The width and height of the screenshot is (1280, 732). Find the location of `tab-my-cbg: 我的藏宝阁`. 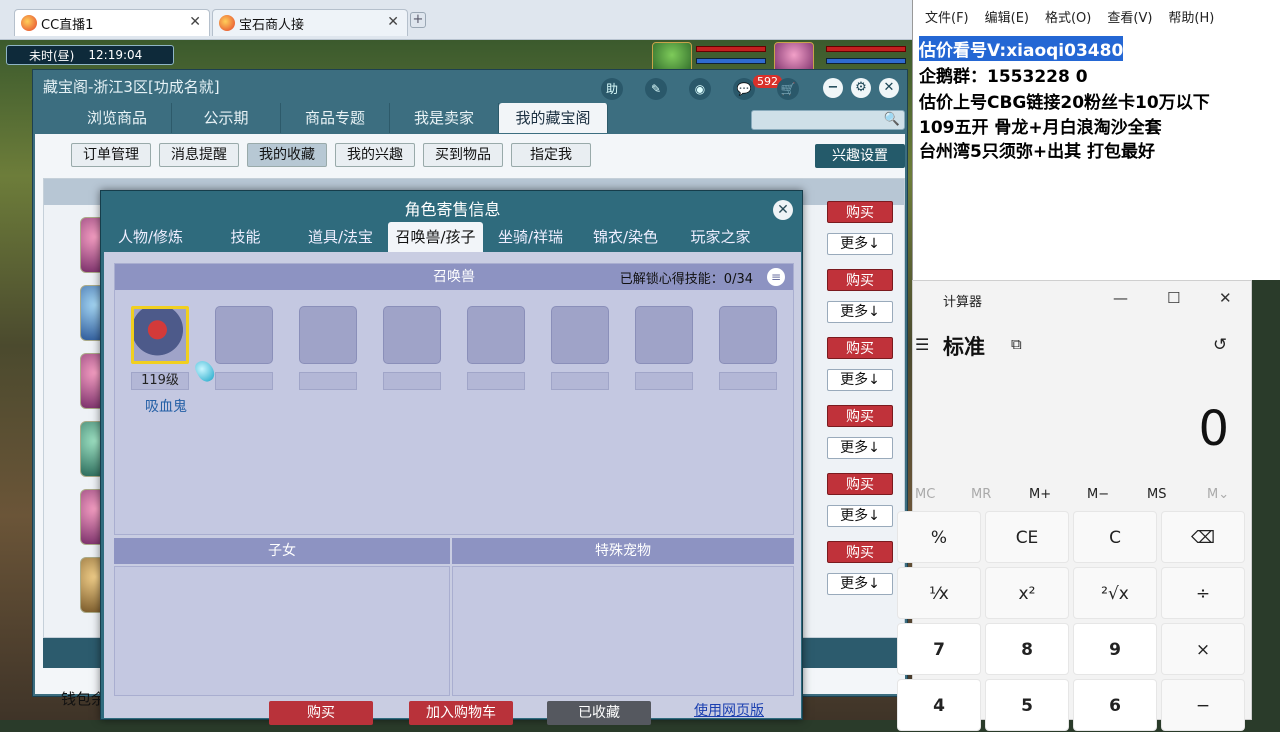

tab-my-cbg: 我的藏宝阁 is located at coordinates (553, 118).